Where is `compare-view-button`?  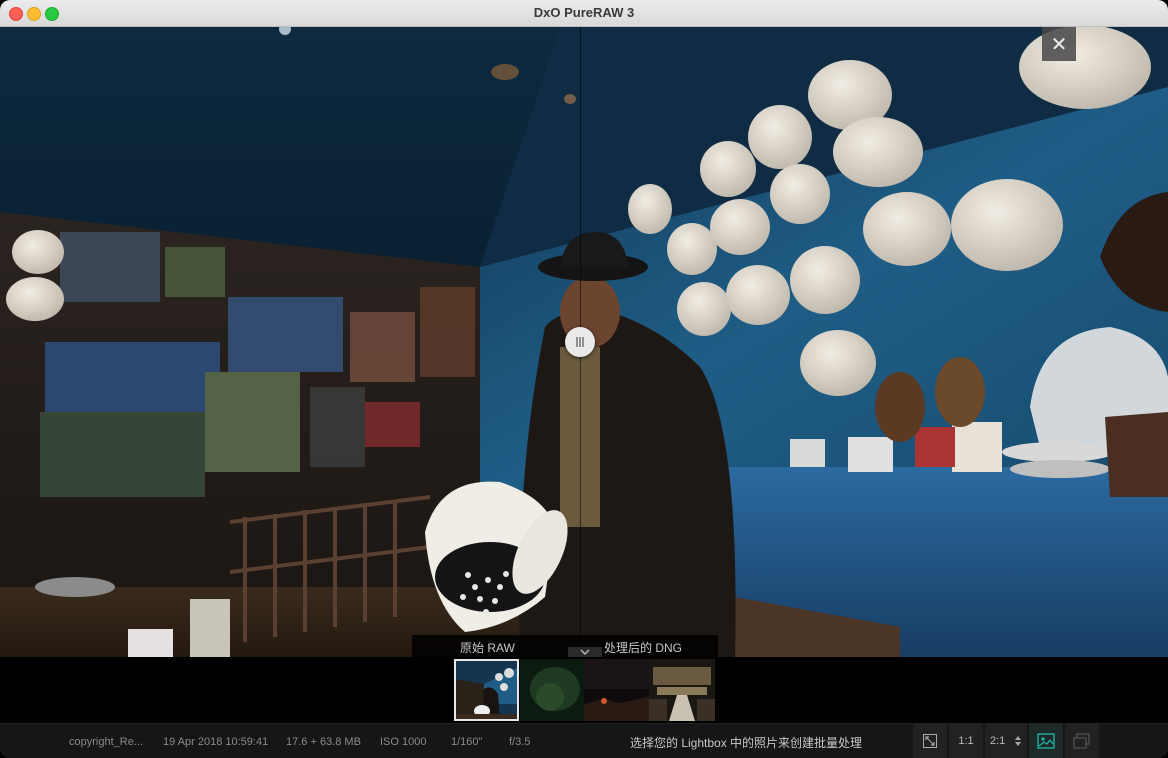 compare-view-button is located at coordinates (1082, 741).